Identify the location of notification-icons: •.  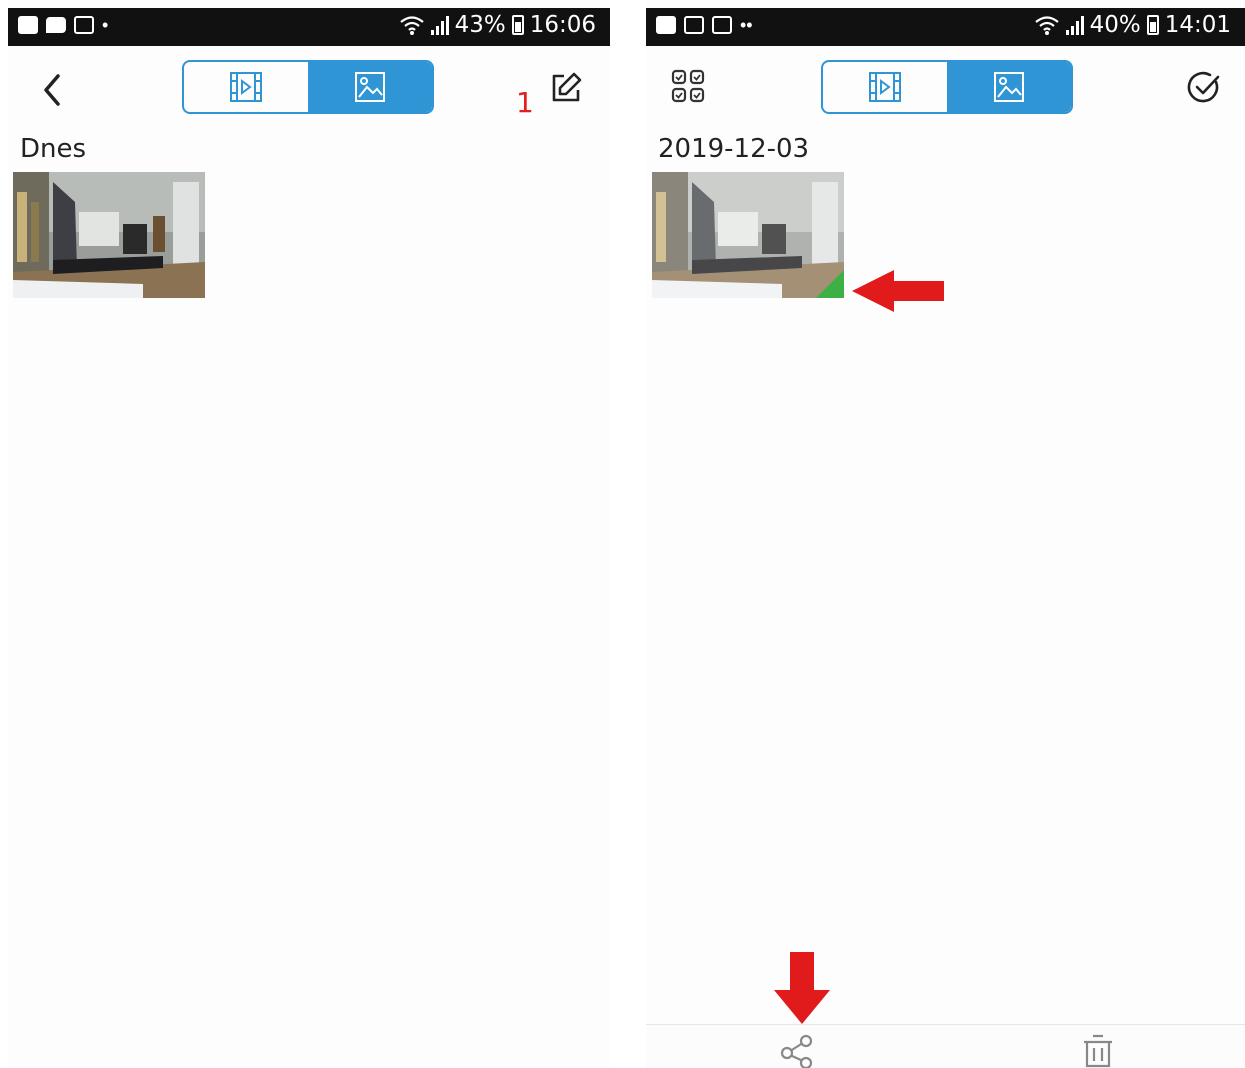
(63, 25).